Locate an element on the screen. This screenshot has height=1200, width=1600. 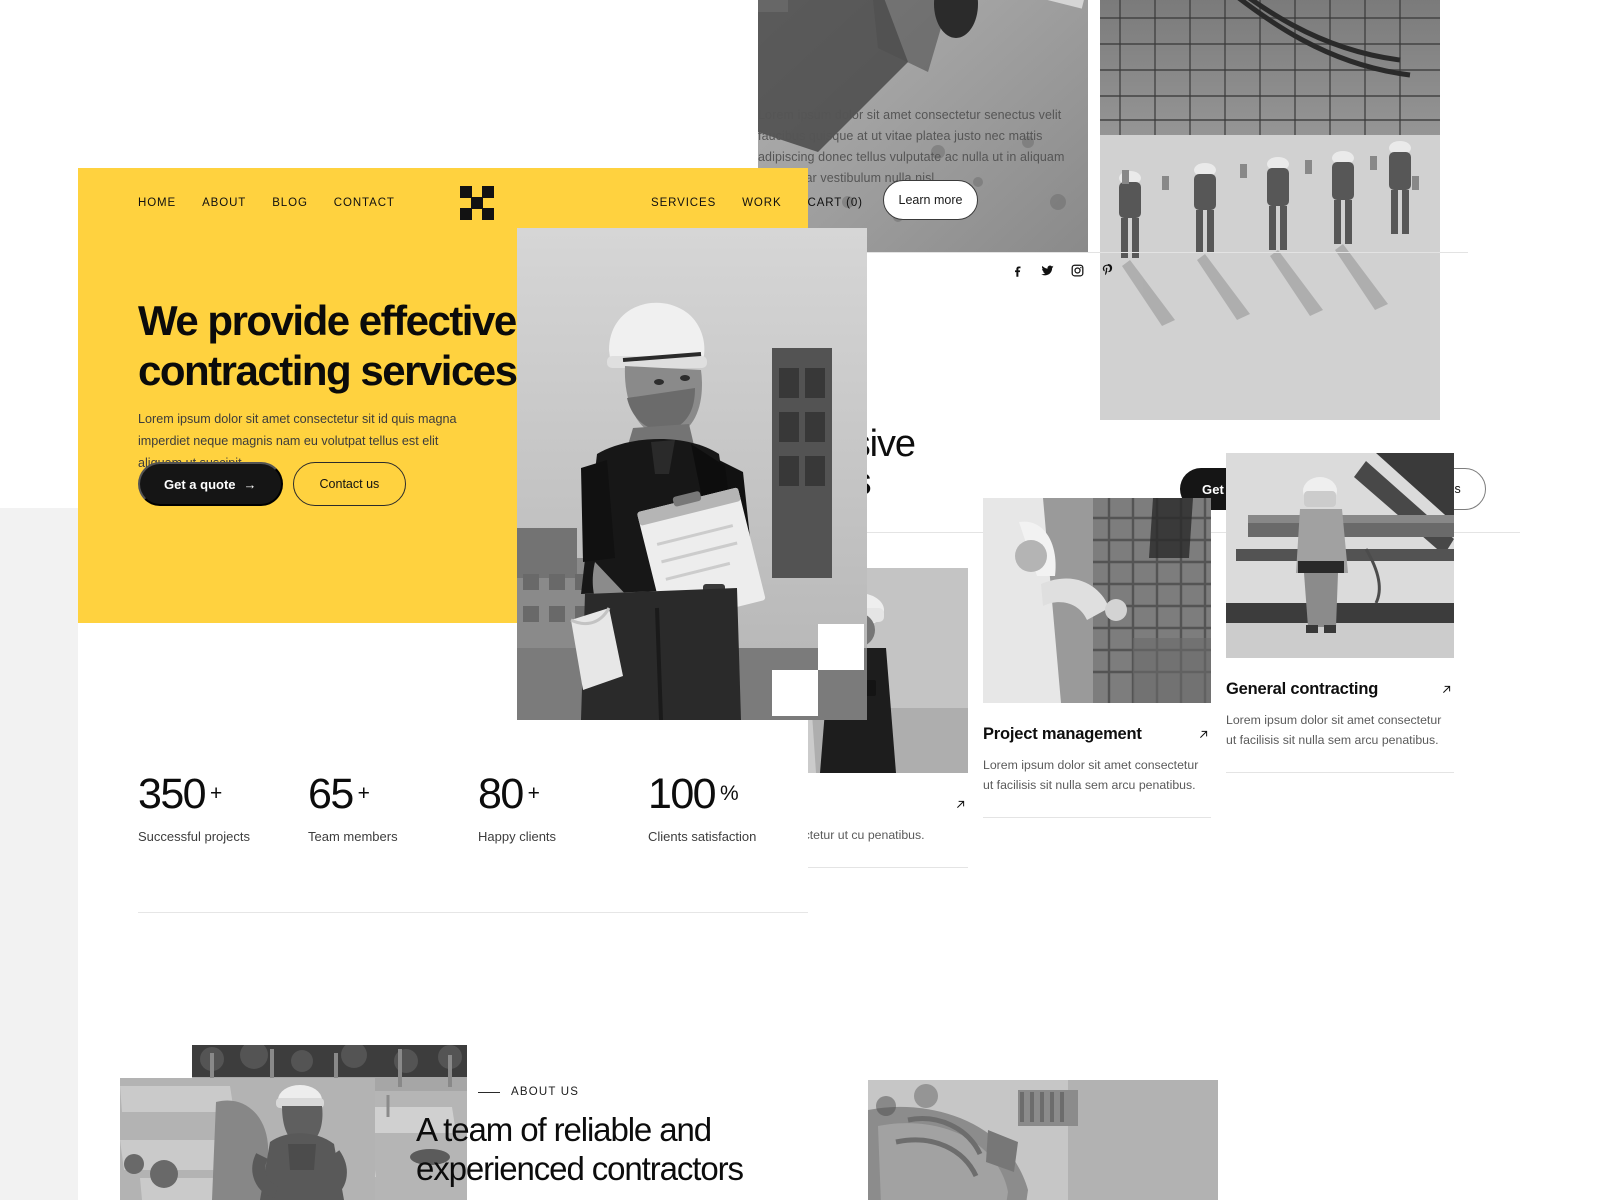
facebook-icon is located at coordinates (1017, 270).